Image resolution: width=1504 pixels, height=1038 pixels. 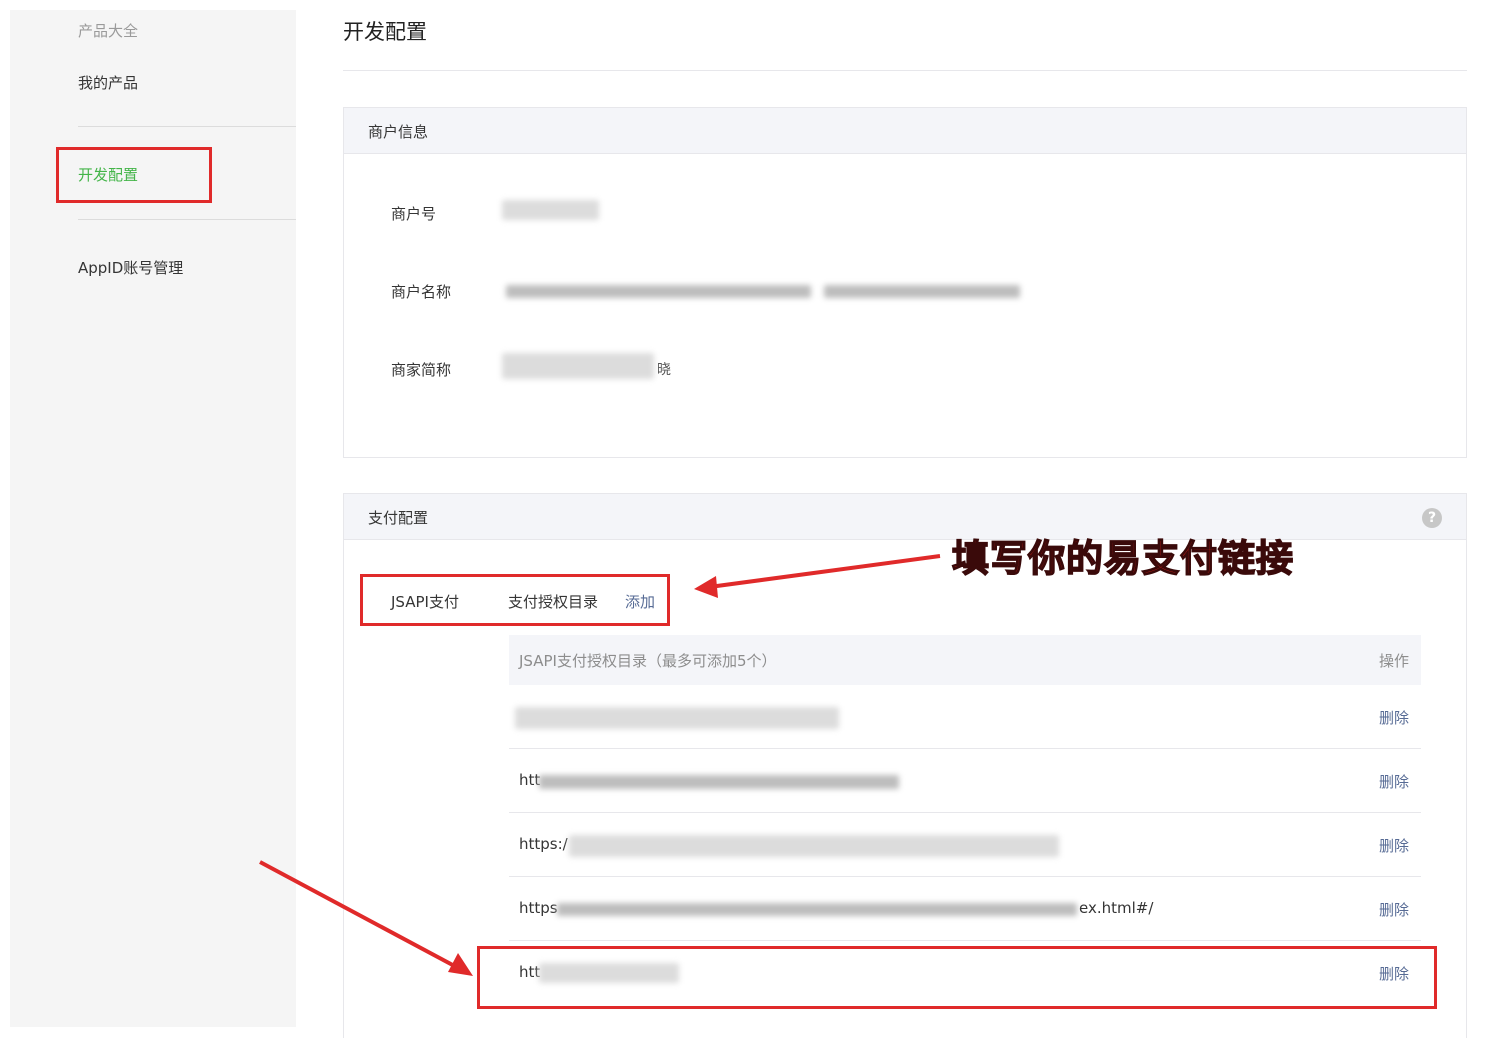 What do you see at coordinates (538, 908) in the screenshot?
I see `url-prefix: https` at bounding box center [538, 908].